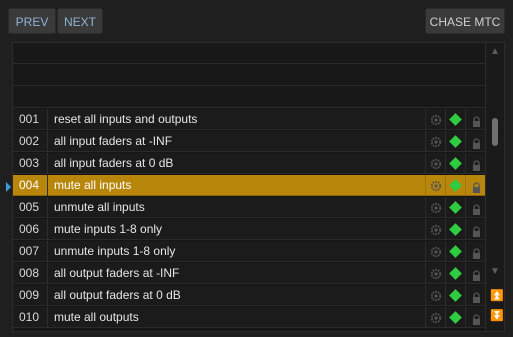  I want to click on snapshot-name: unmute all inputs, so click(99, 207).